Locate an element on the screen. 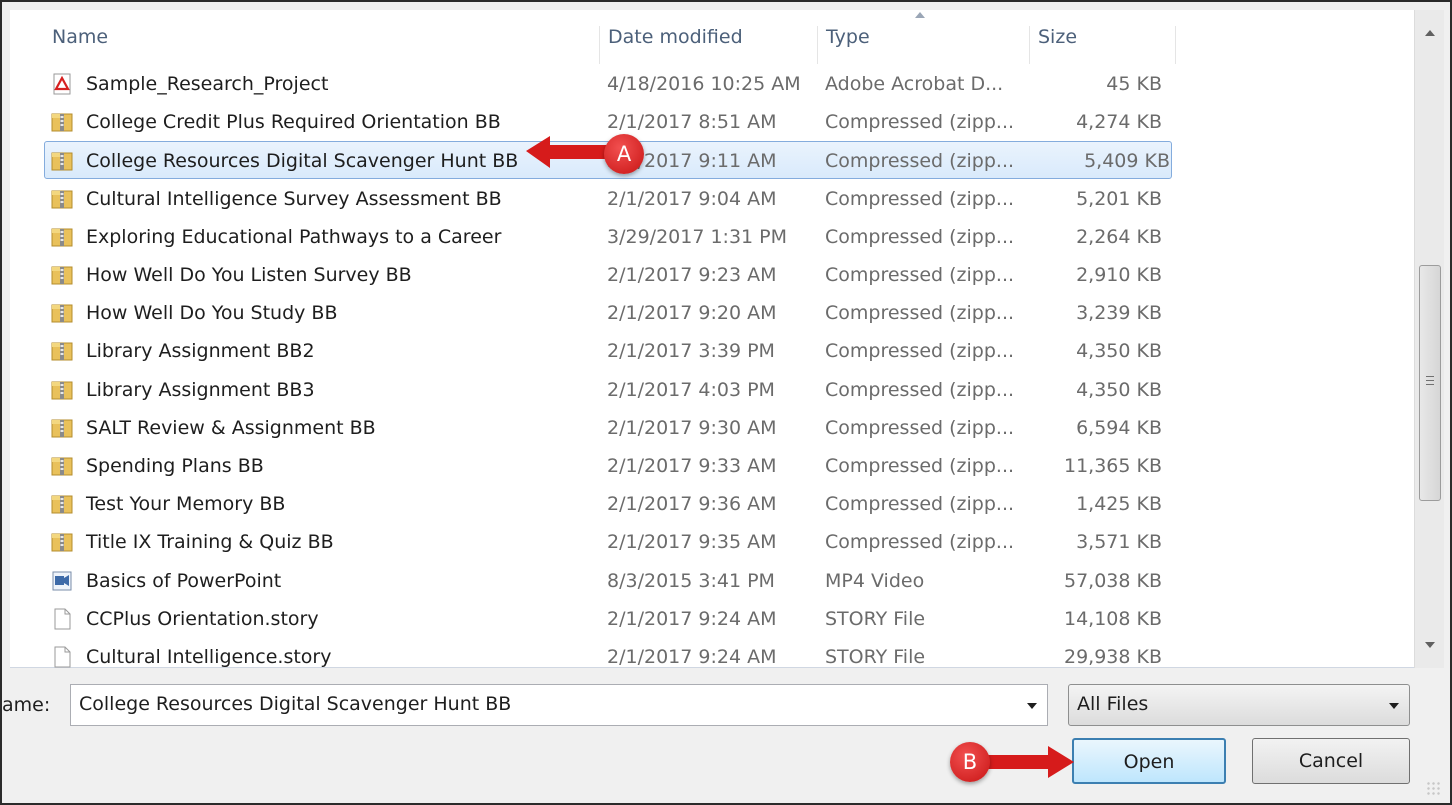  scroll-up-icon is located at coordinates (1430, 33).